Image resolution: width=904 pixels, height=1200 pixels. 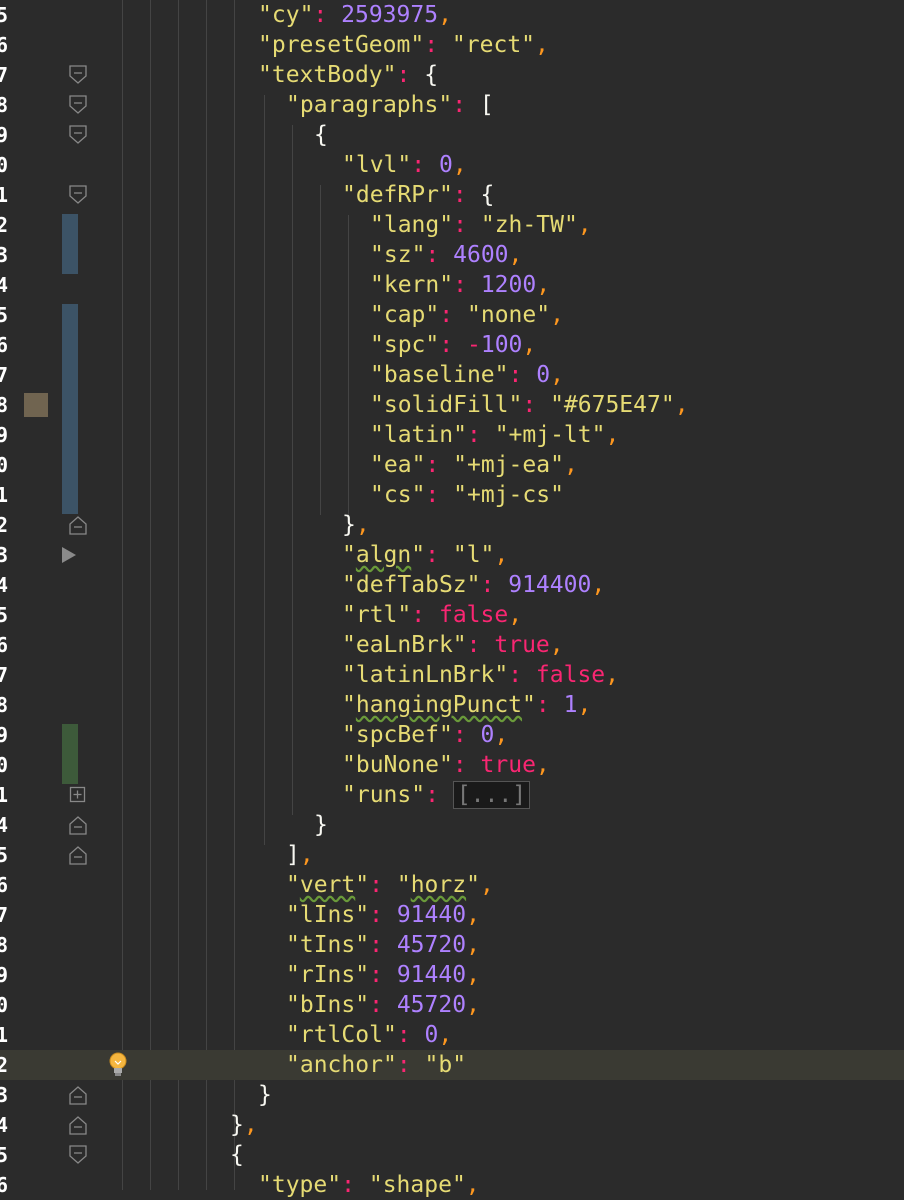 I want to click on code-line: 0 "bIns": 45720,, so click(x=452, y=1005).